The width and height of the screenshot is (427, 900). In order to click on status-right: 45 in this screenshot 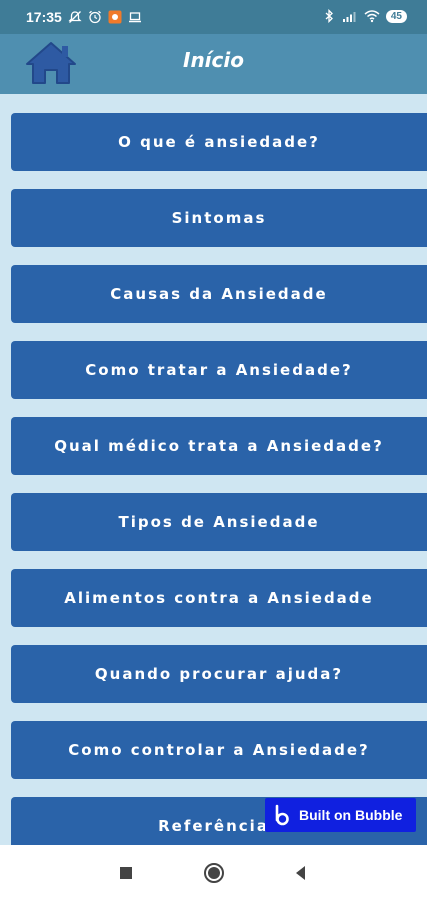, I will do `click(364, 16)`.